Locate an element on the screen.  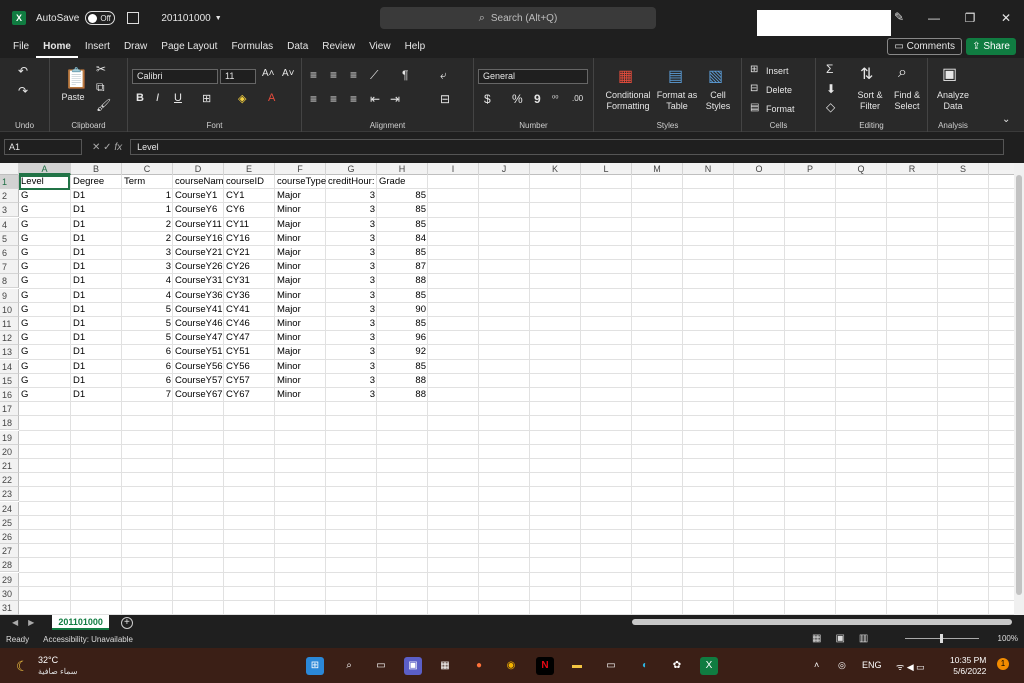
fill-icon: ⬇ is located at coordinates (831, 89).